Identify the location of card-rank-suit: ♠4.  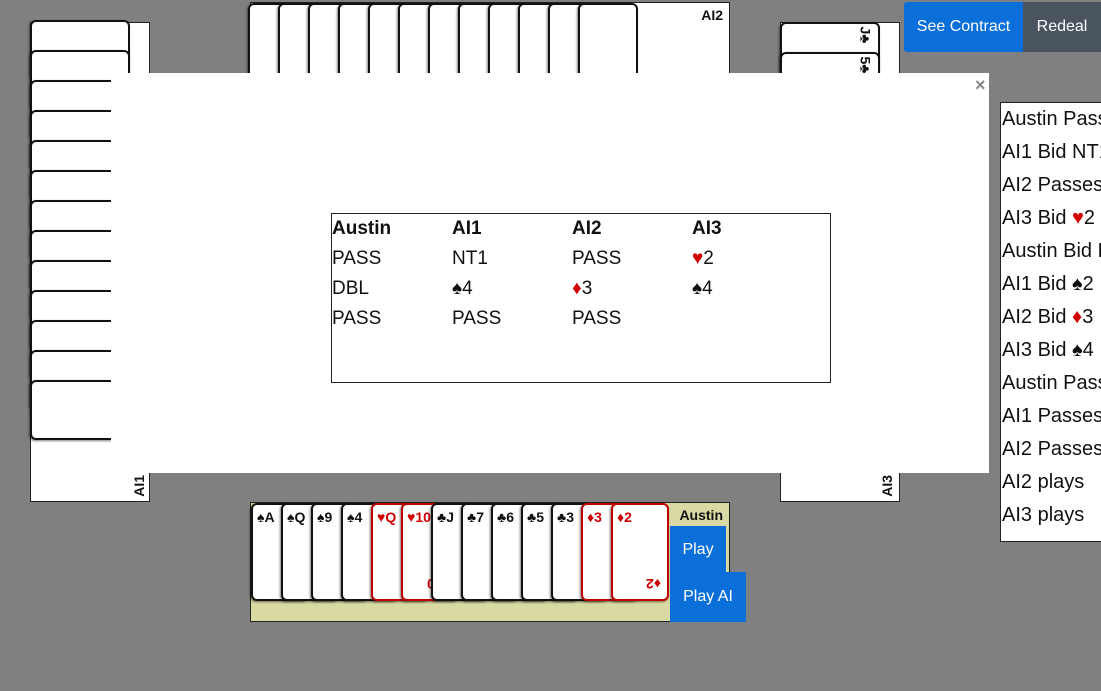
(355, 517).